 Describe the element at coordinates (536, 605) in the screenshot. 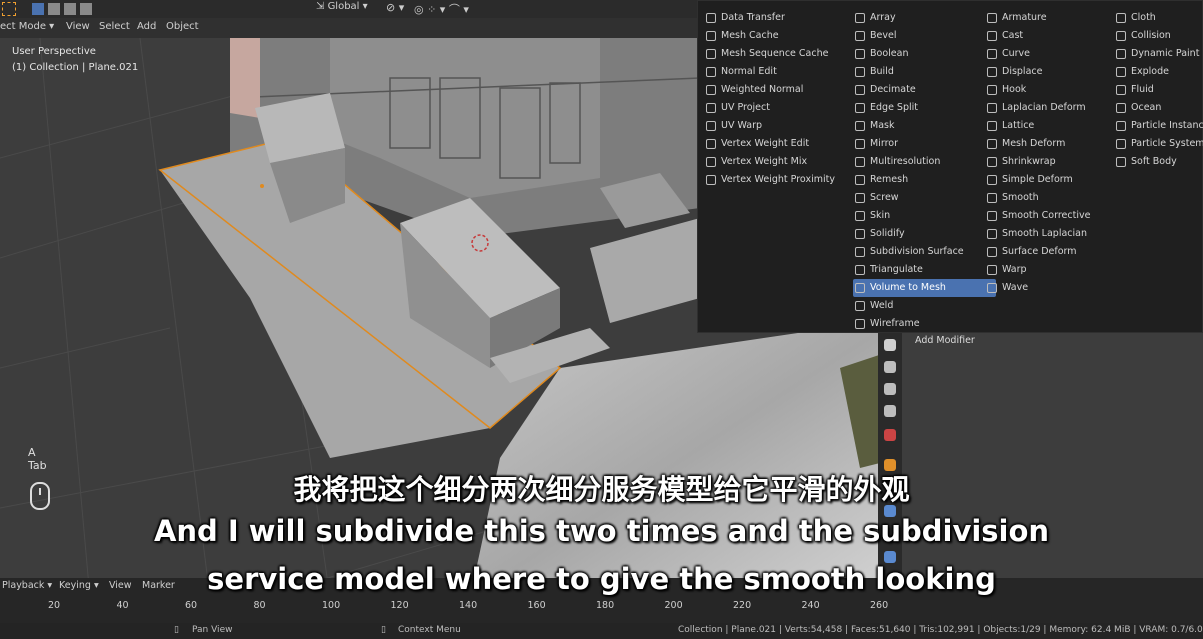

I see `timeline-tick: 160` at that location.